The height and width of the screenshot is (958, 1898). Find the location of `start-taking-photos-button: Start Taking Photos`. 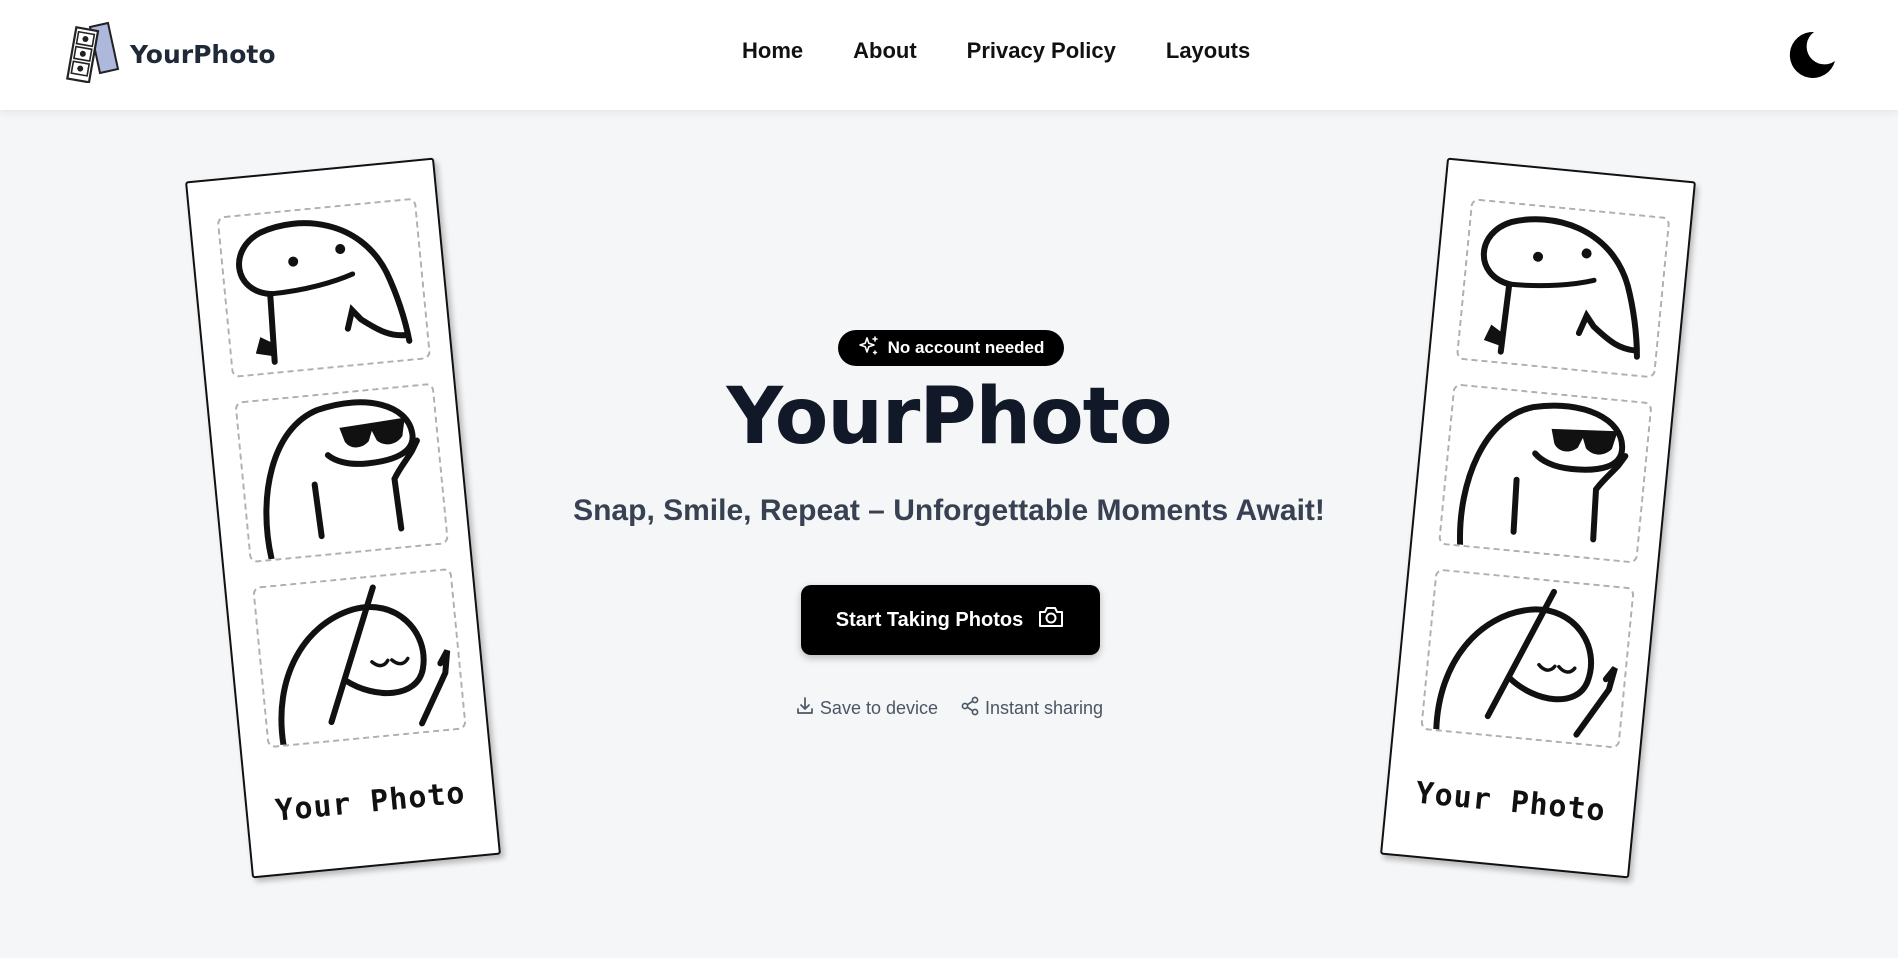

start-taking-photos-button: Start Taking Photos is located at coordinates (950, 620).